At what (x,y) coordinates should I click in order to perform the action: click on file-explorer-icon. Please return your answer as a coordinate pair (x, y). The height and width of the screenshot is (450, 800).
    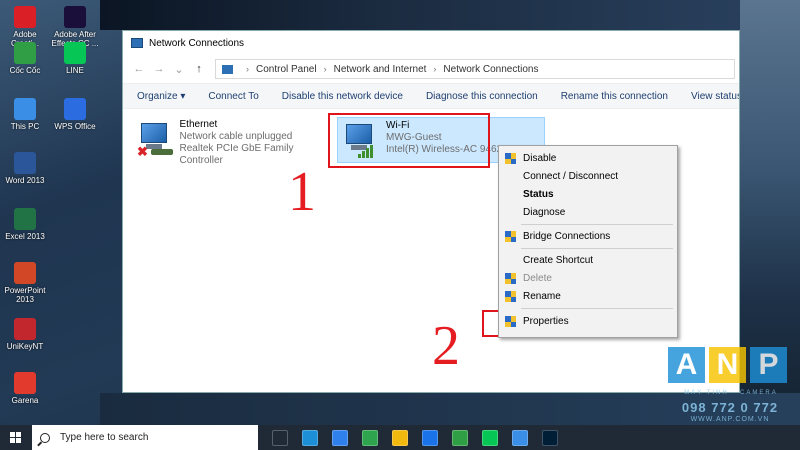
    Looking at the image, I should click on (400, 437).